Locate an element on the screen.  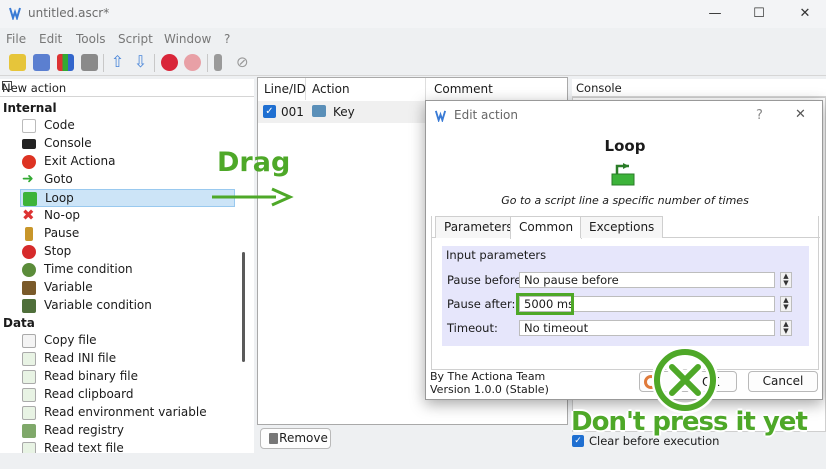
dont-press-annotation: Don't press it yet is located at coordinates (689, 422).